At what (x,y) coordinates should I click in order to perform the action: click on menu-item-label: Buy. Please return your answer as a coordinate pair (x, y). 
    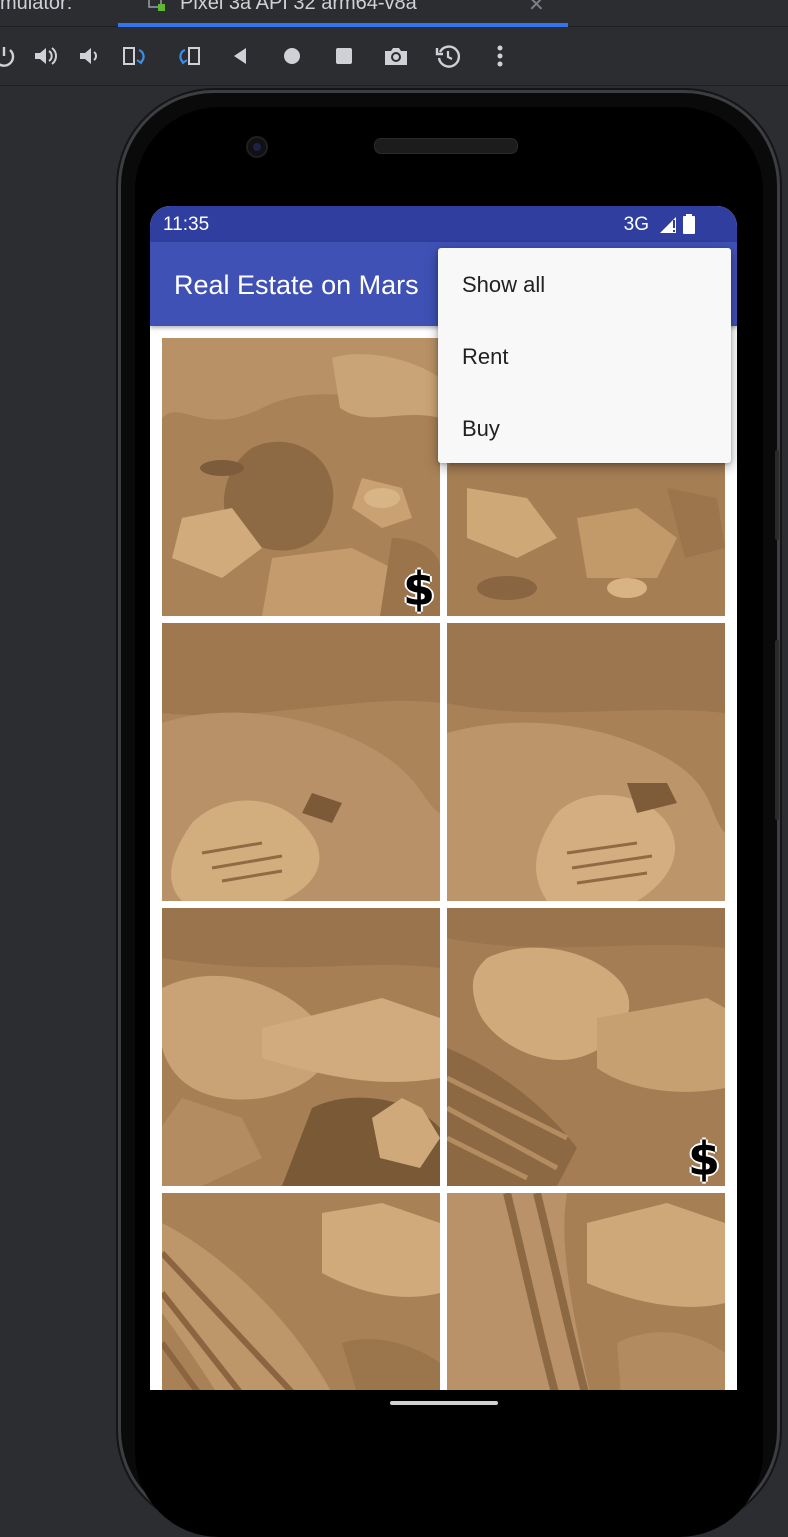
    Looking at the image, I should click on (481, 428).